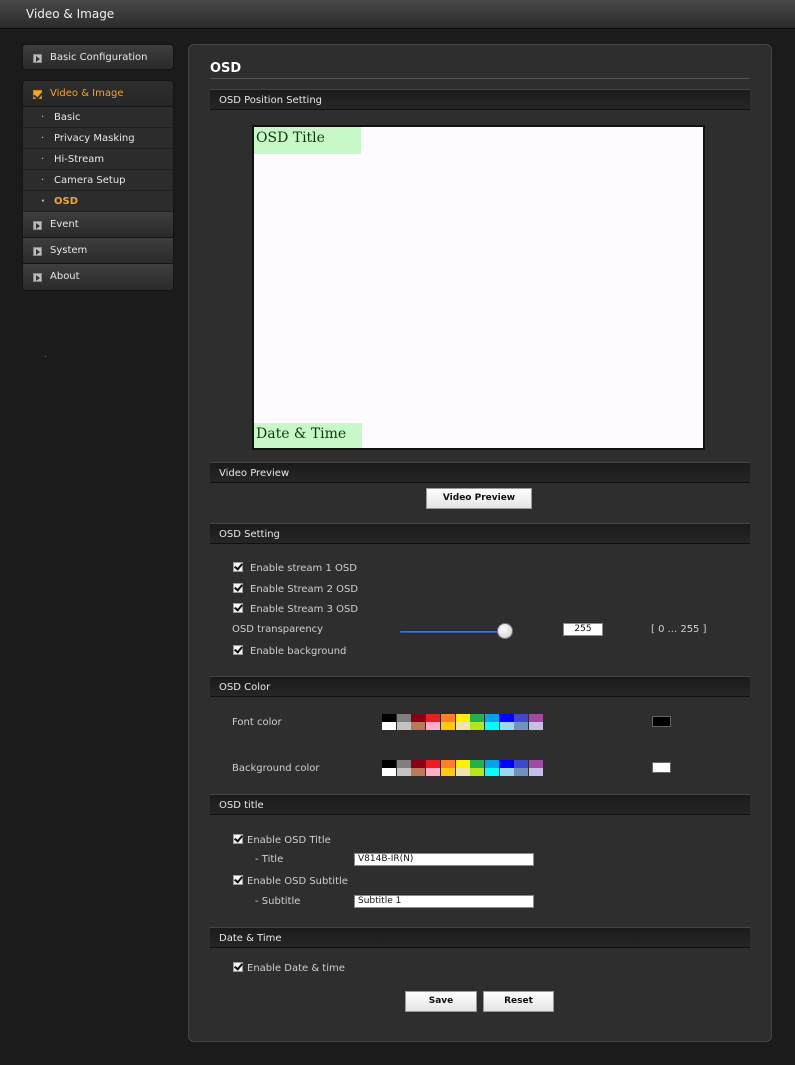 Image resolution: width=795 pixels, height=1065 pixels. I want to click on enable-stream3-checkbox, so click(238, 608).